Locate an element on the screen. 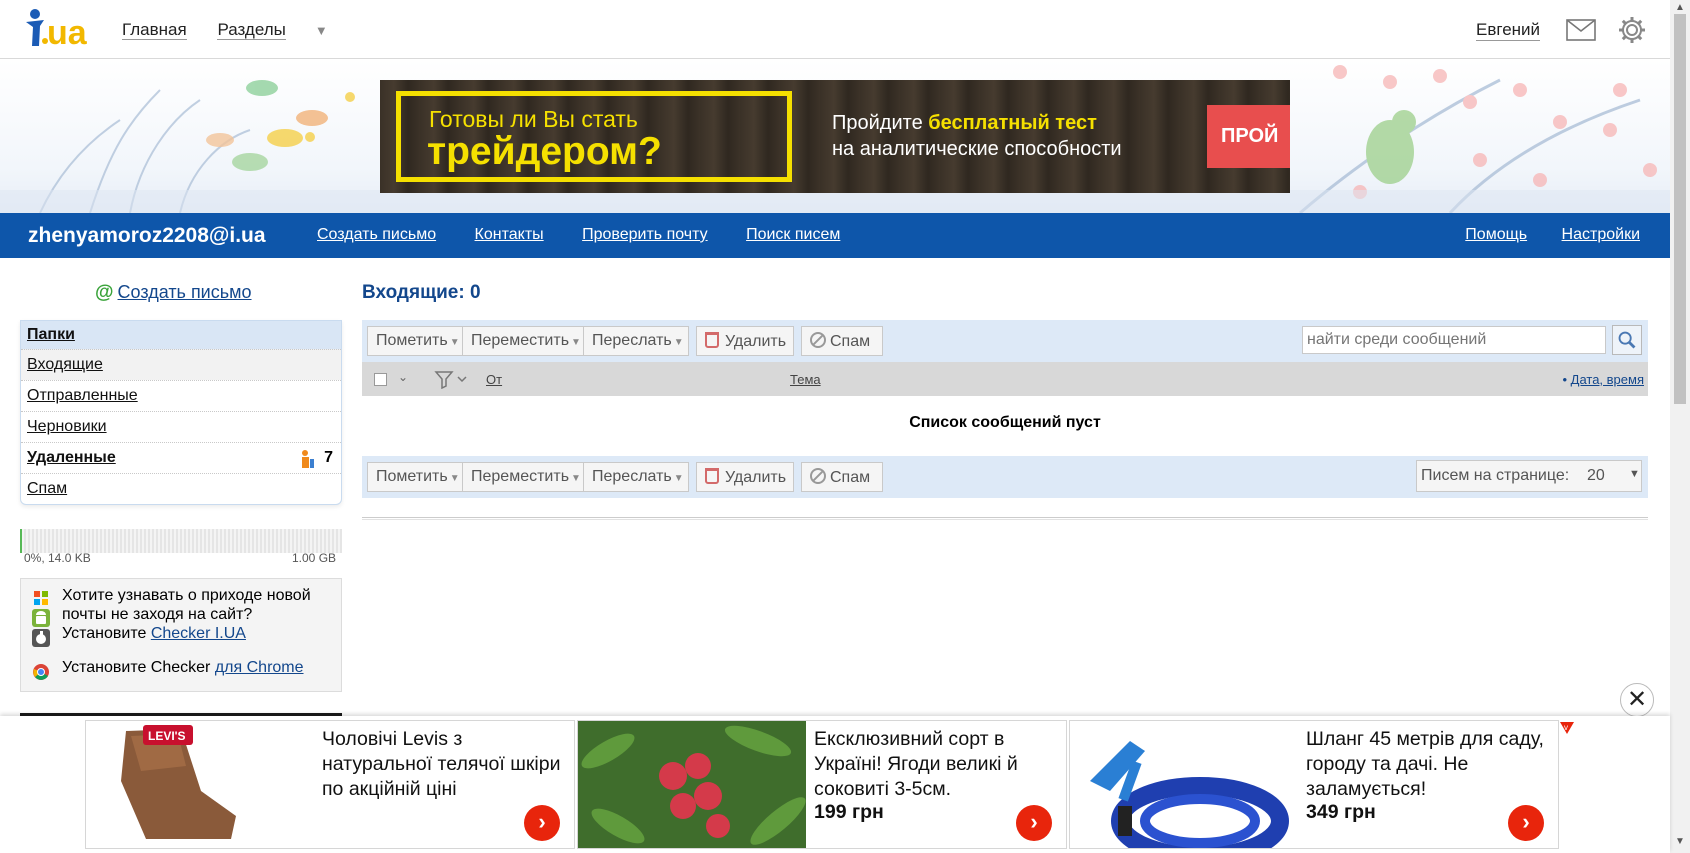 This screenshot has height=853, width=1690. sort-date: • Дата, время is located at coordinates (1603, 379).